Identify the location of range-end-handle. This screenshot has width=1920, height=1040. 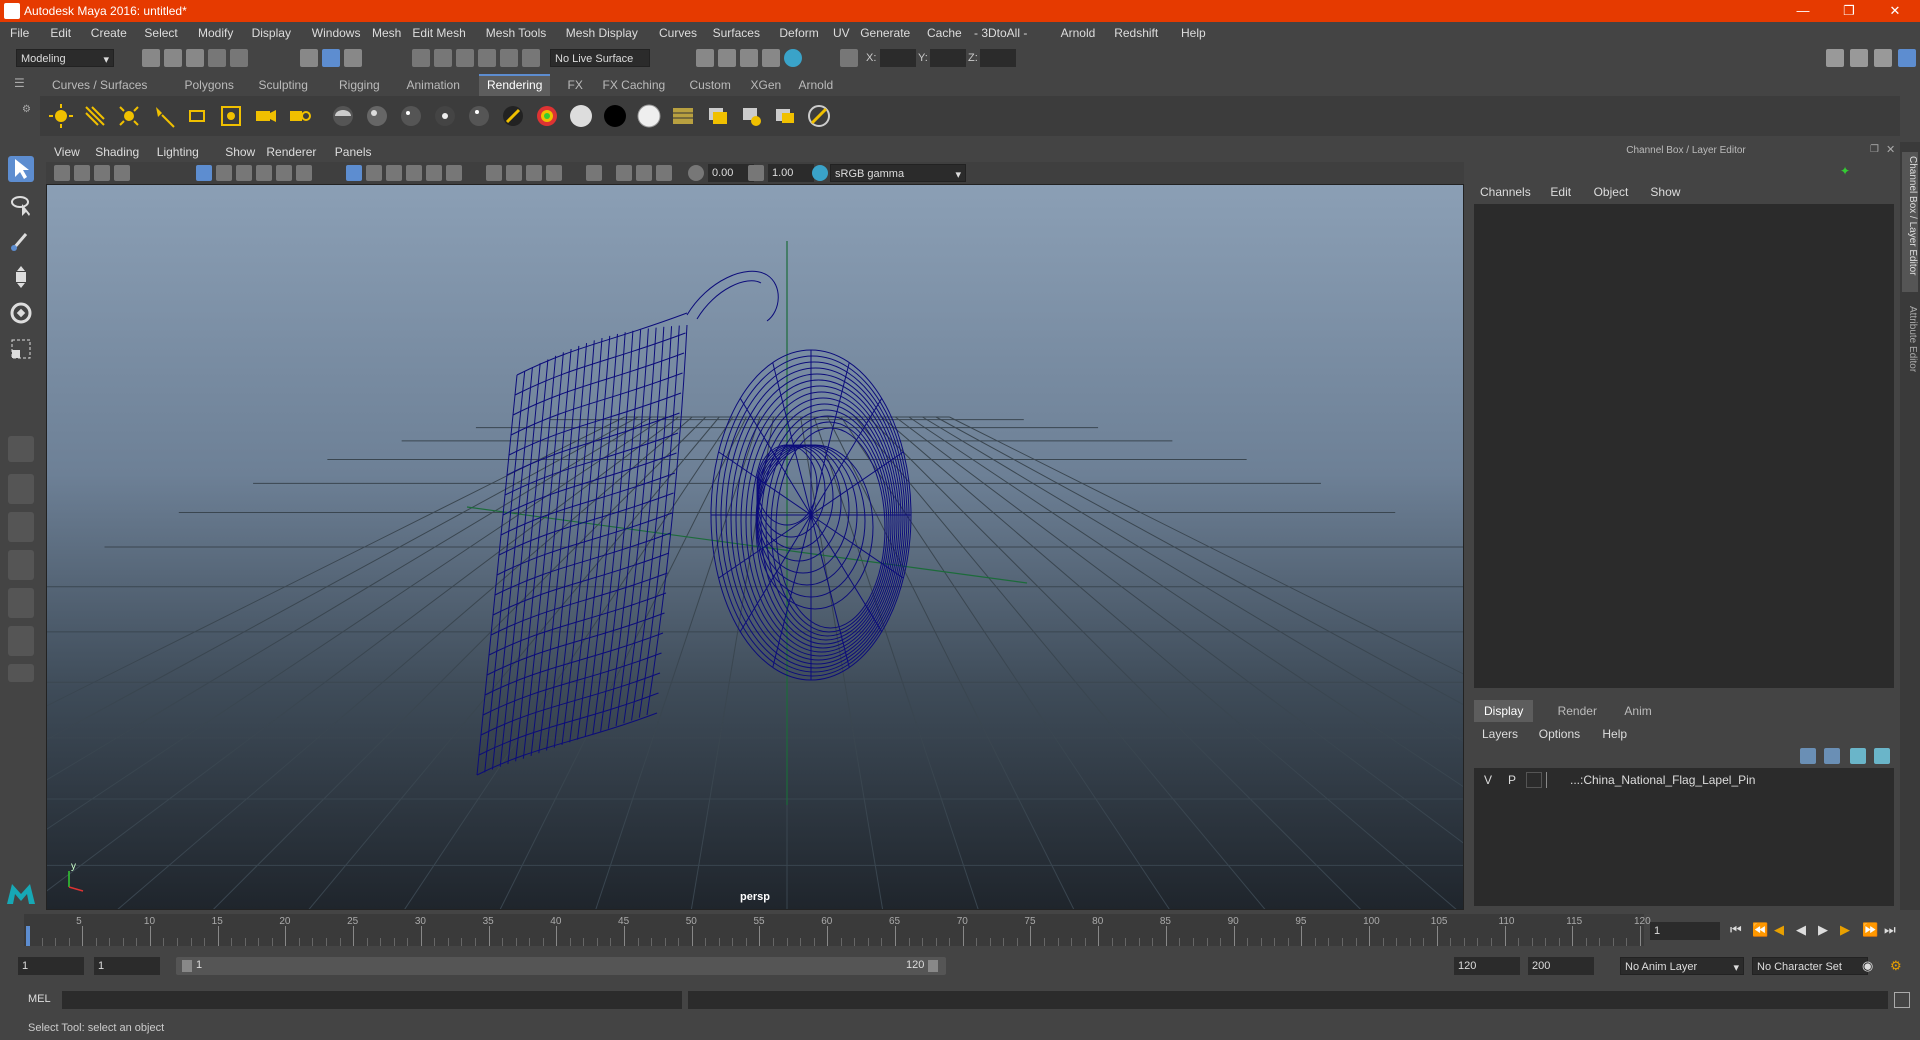
(933, 966).